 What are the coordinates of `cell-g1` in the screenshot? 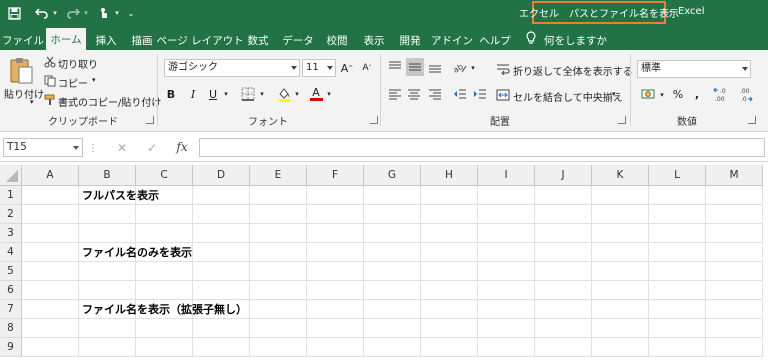 It's located at (392, 195).